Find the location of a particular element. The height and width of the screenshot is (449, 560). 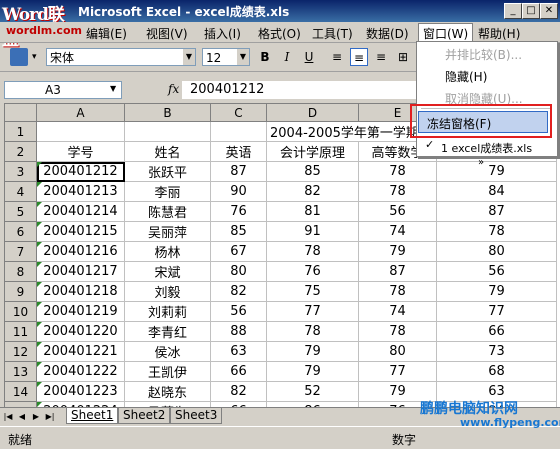

menu-data: 数据(D) is located at coordinates (387, 33).